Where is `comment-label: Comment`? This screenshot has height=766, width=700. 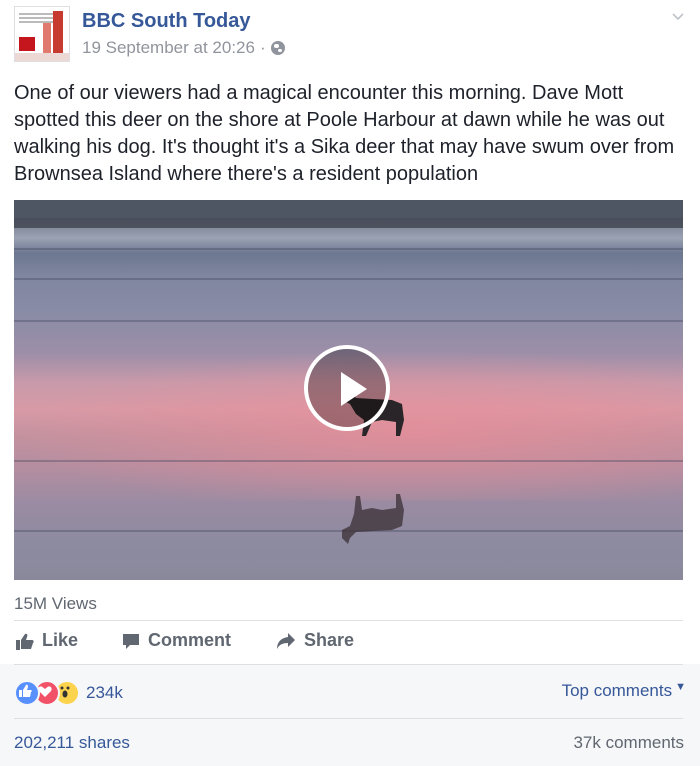
comment-label: Comment is located at coordinates (190, 640).